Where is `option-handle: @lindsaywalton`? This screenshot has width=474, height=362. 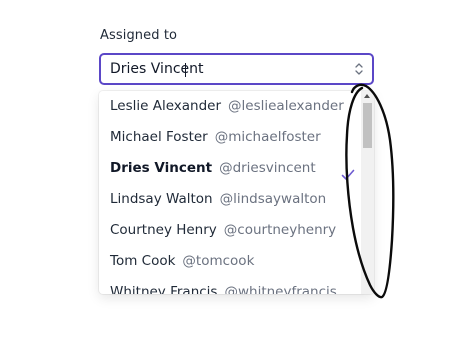
option-handle: @lindsaywalton is located at coordinates (273, 199).